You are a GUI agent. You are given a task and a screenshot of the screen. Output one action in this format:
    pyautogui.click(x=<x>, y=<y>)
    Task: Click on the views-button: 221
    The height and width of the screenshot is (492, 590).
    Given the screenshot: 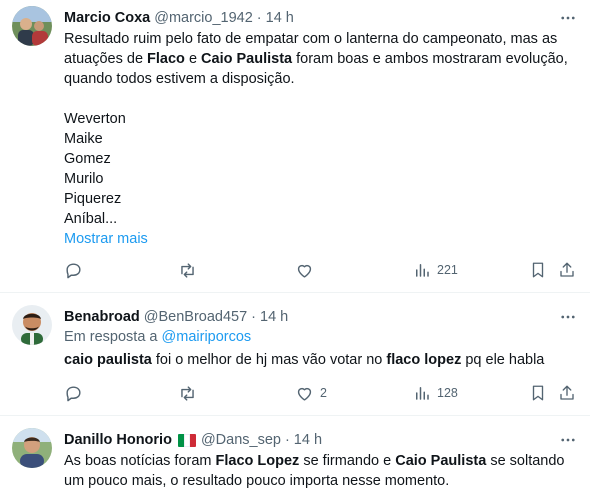 What is the action you would take?
    pyautogui.click(x=435, y=270)
    